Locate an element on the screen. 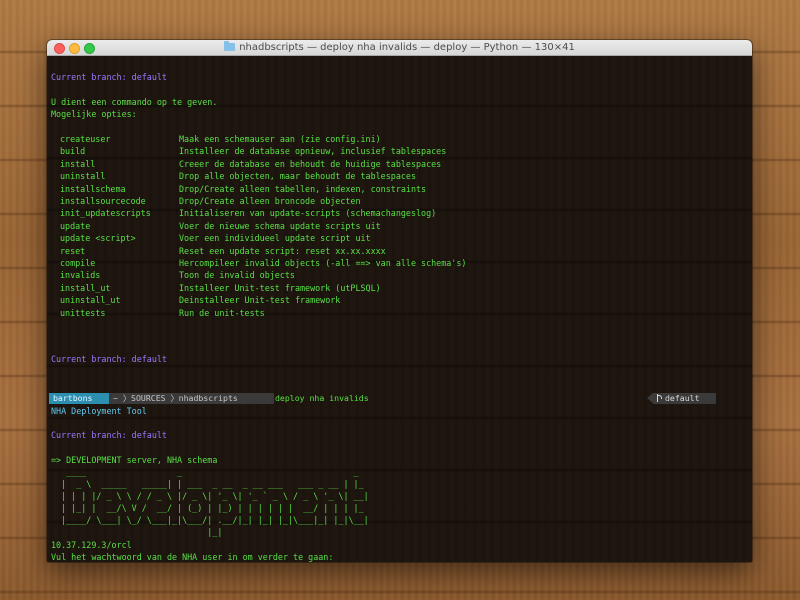 The width and height of the screenshot is (800, 600). option-description: Toon de invalid objects is located at coordinates (237, 275).